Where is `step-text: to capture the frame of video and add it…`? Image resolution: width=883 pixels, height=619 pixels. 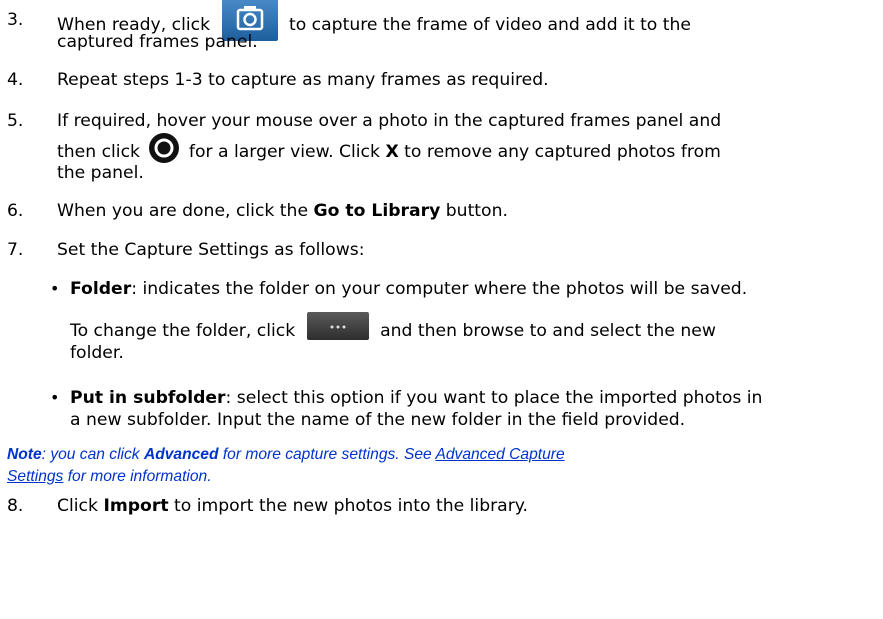
step-text: to capture the frame of video and add it… is located at coordinates (489, 25).